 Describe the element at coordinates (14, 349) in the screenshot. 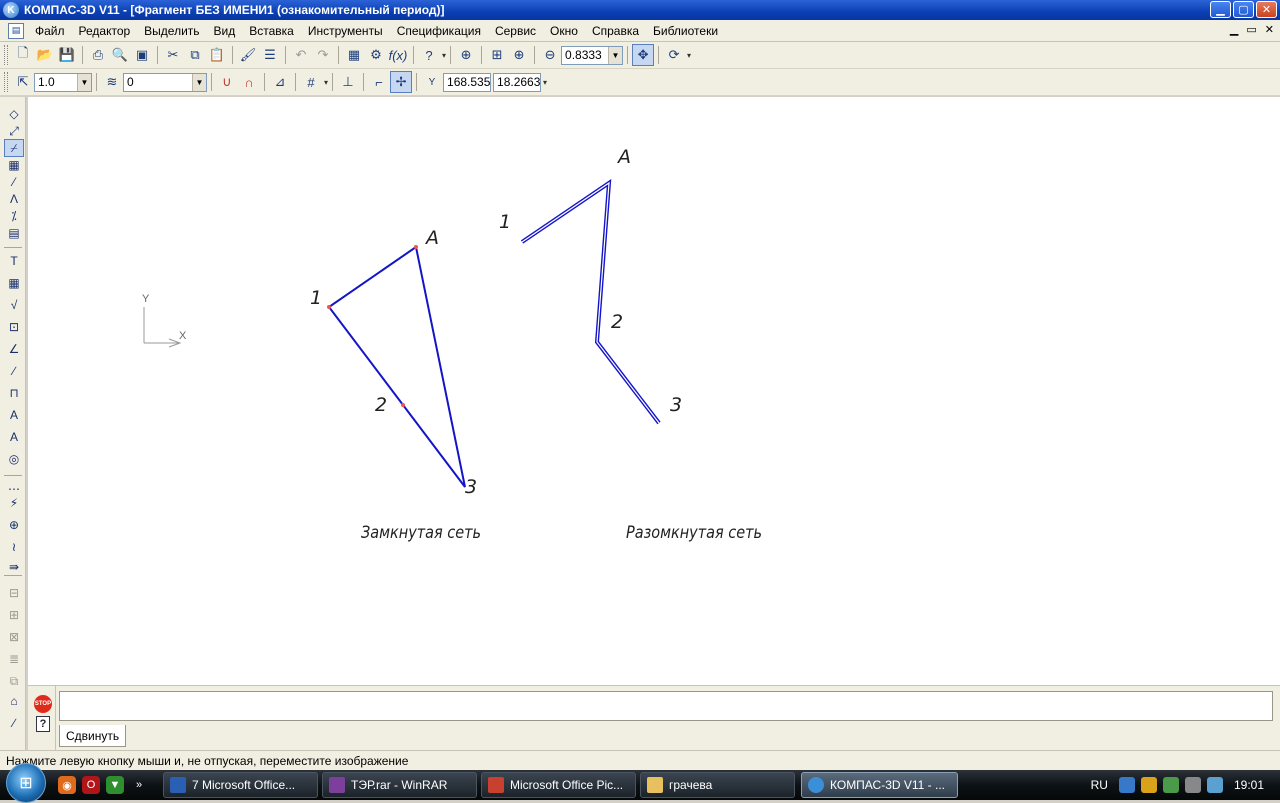

I see `leader-icon: ∠` at that location.